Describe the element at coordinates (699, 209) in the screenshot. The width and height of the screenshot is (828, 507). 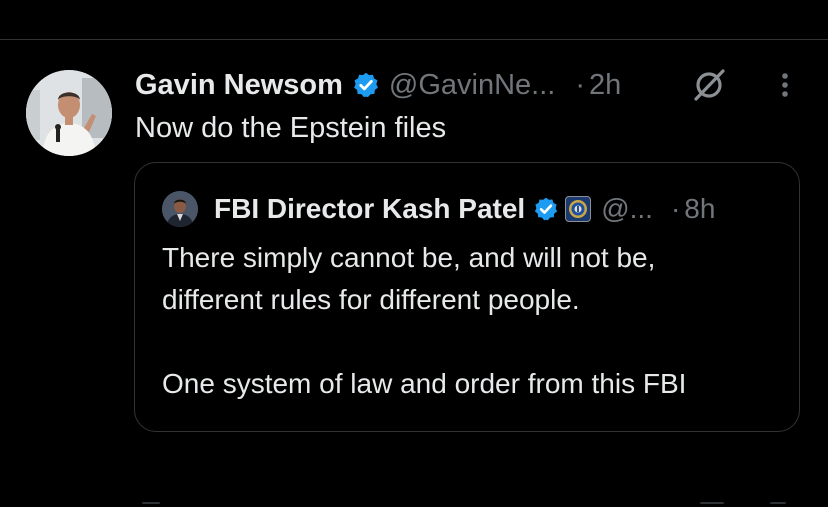
I see `quoted-post-time: 8h` at that location.